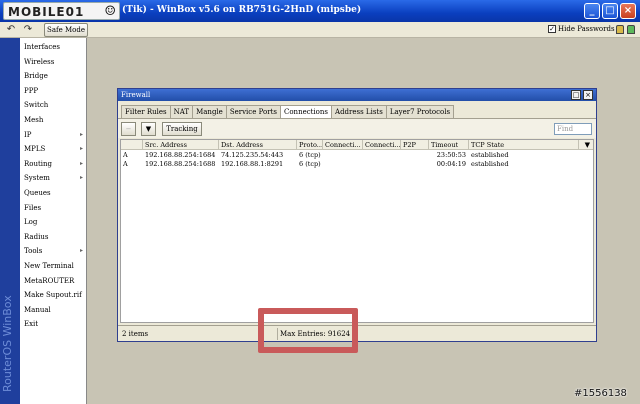 This screenshot has height=404, width=640. What do you see at coordinates (37, 178) in the screenshot?
I see `menu-item-label: System` at bounding box center [37, 178].